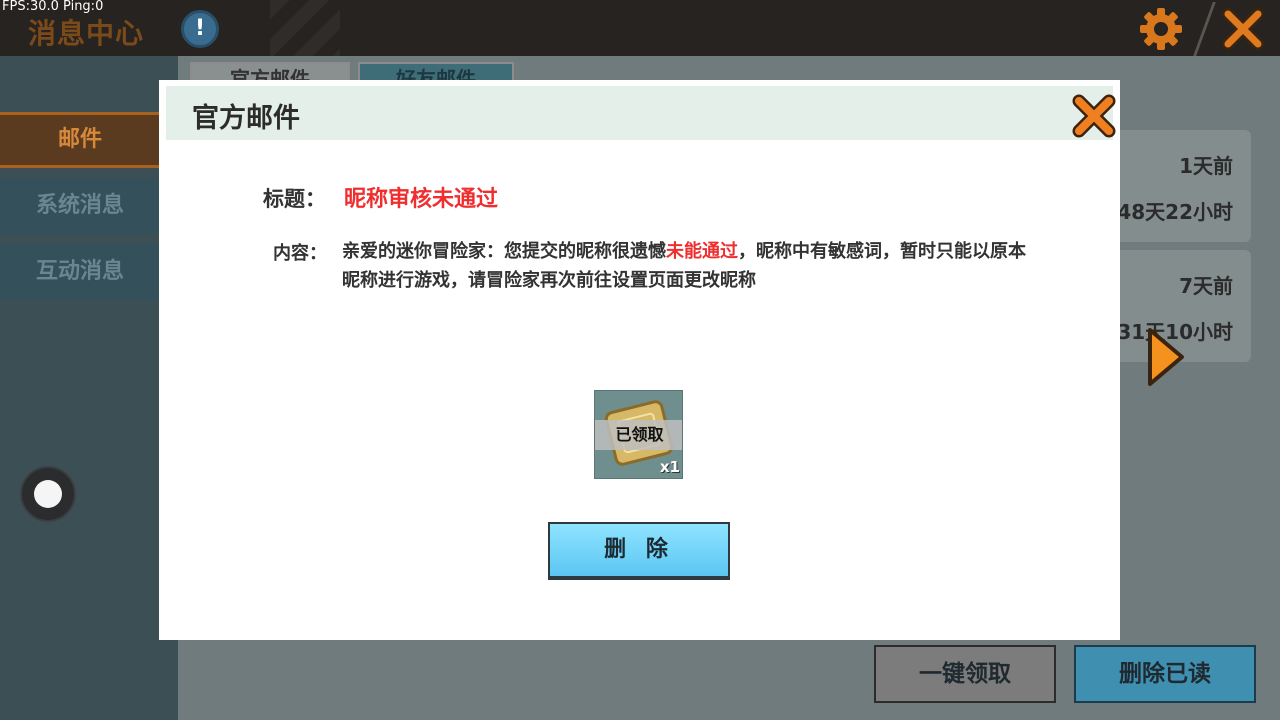  I want to click on claimed-badge: 已领取, so click(638, 435).